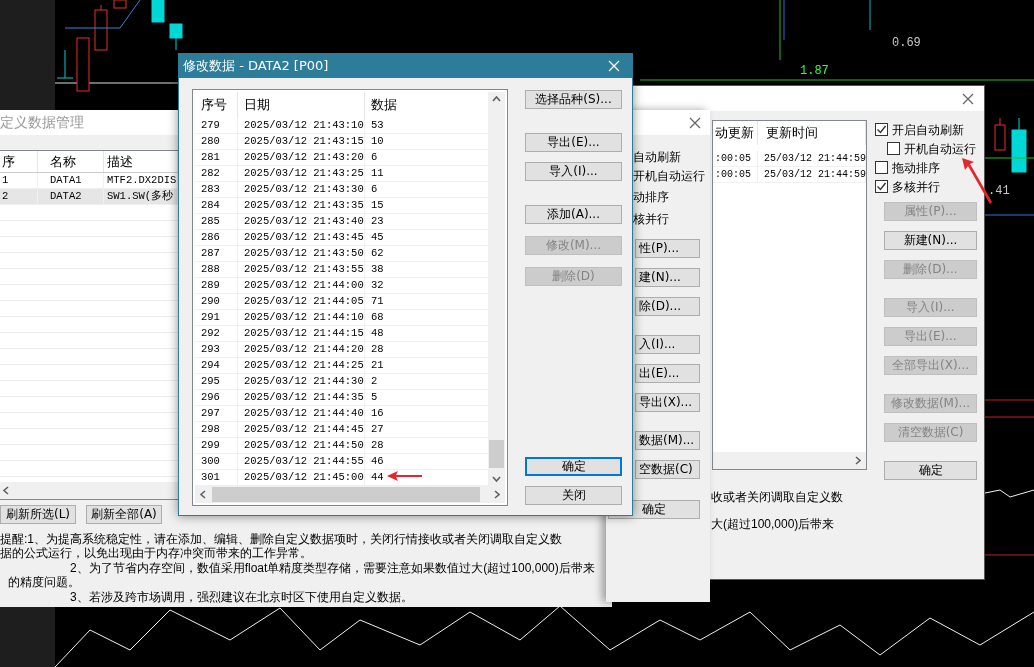 The height and width of the screenshot is (667, 1034). I want to click on chevron-left-icon, so click(203, 494).